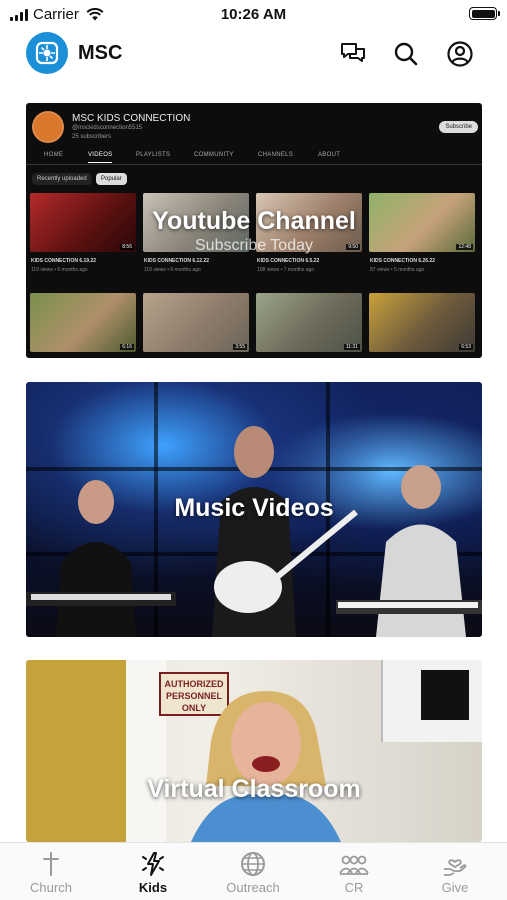 The image size is (507, 900). What do you see at coordinates (54, 155) in the screenshot?
I see `preview-tab-home: HOME` at bounding box center [54, 155].